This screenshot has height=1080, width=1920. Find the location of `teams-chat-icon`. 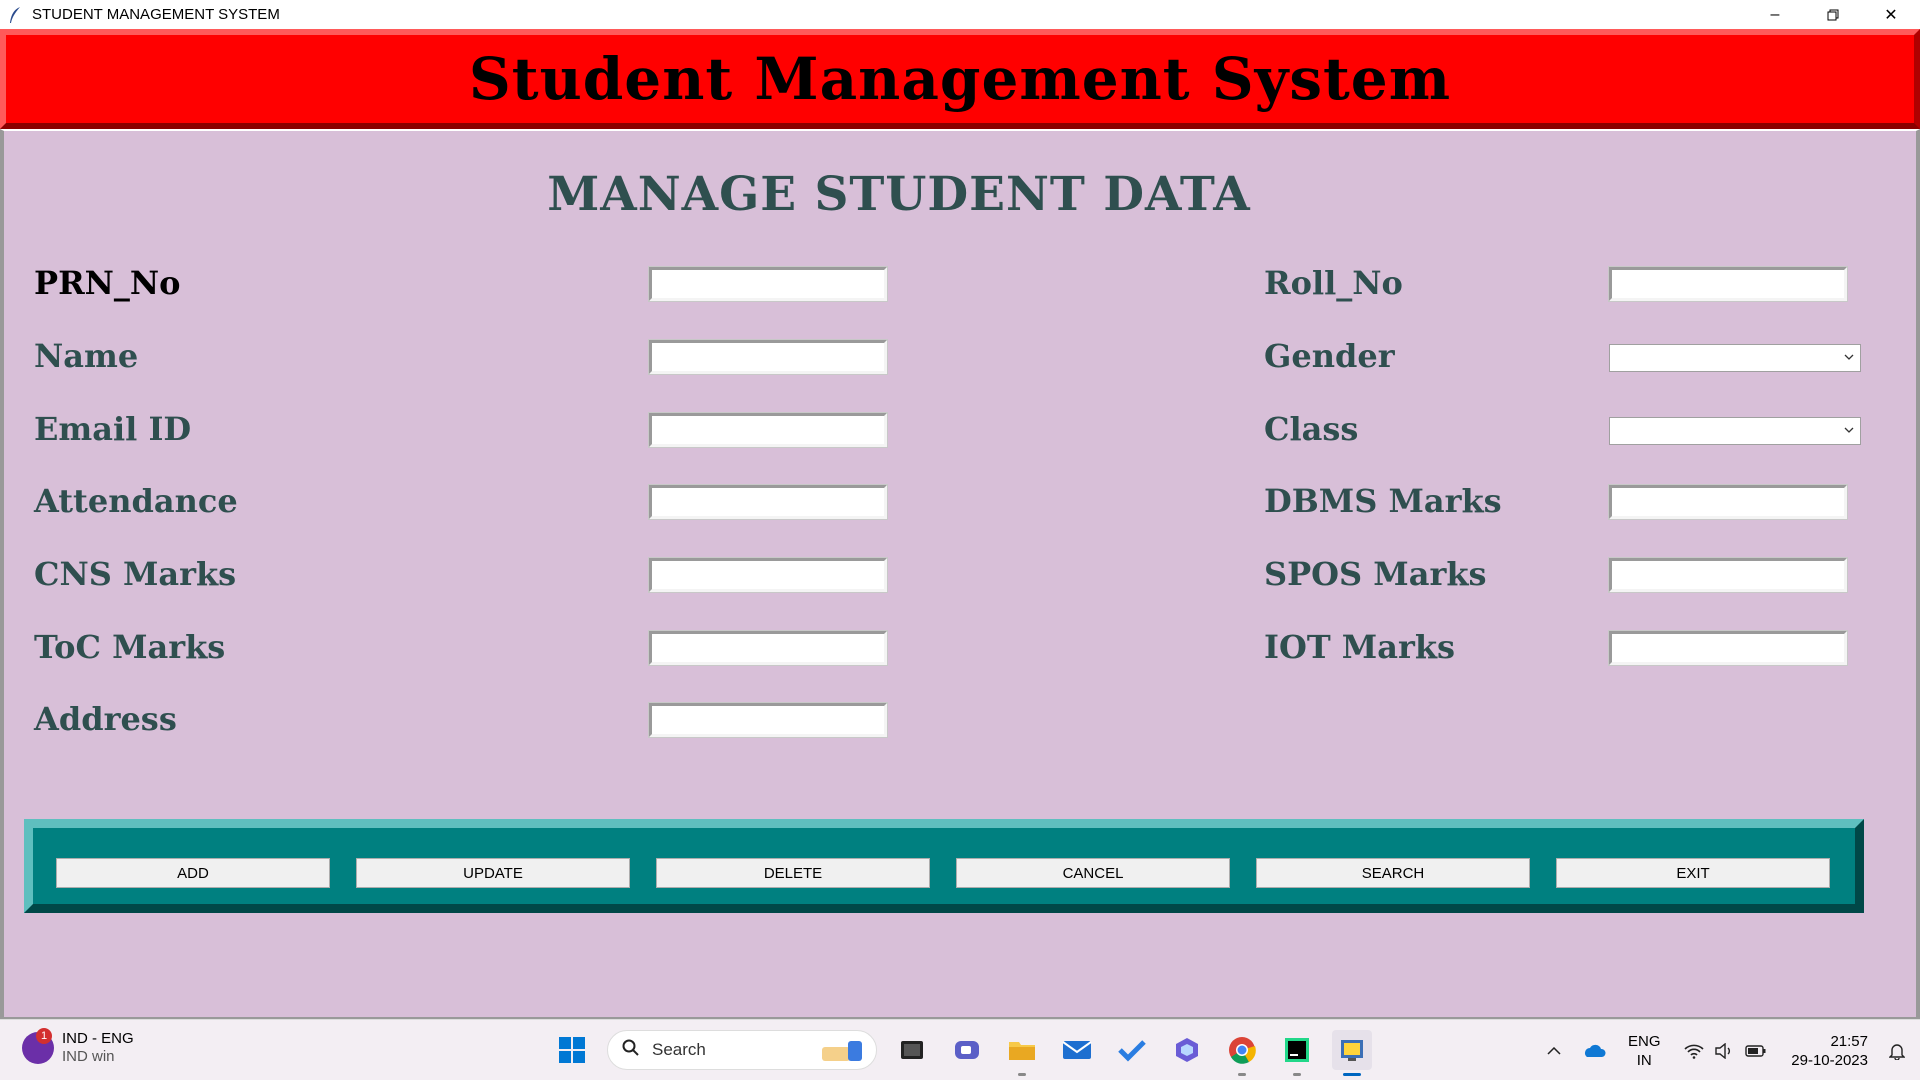

teams-chat-icon is located at coordinates (967, 1050).